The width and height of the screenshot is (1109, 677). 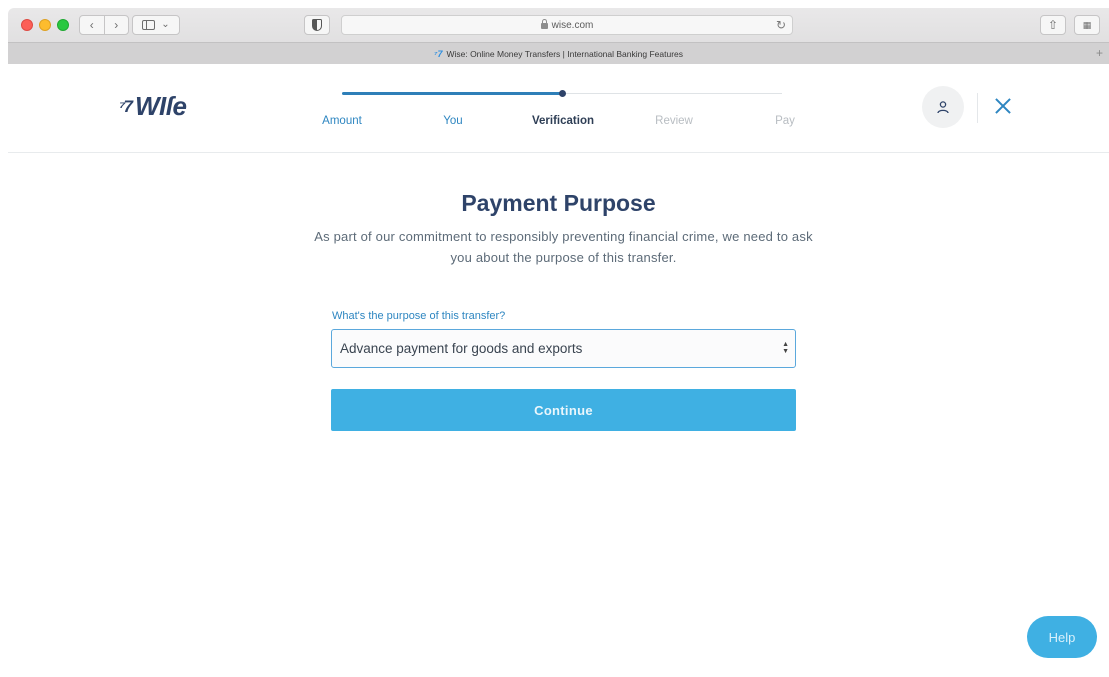 I want to click on step-verification: Verification, so click(x=563, y=121).